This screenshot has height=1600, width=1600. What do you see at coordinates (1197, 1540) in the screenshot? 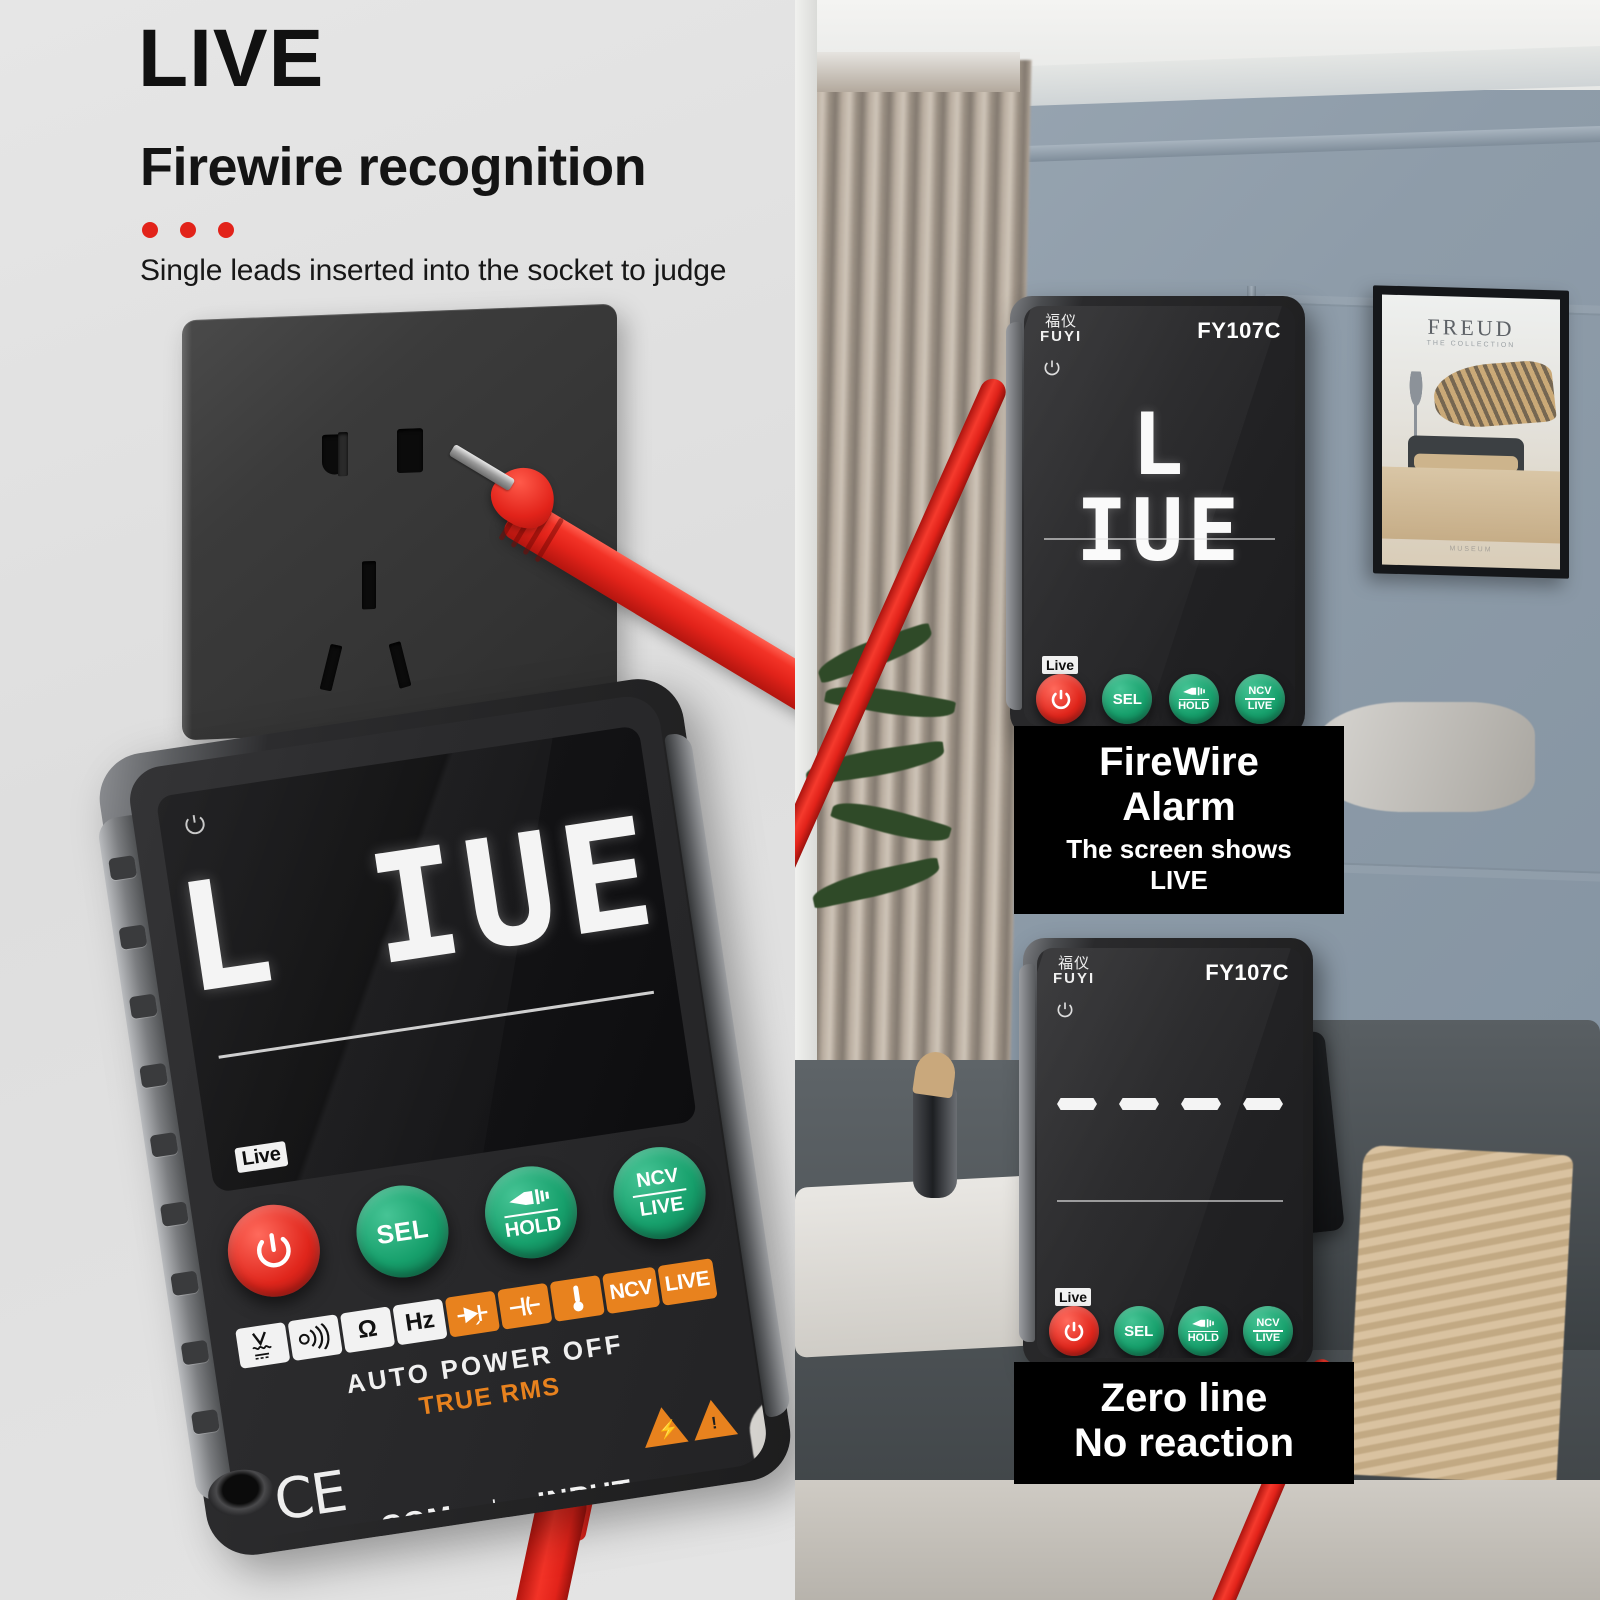
I see `floor-rug` at bounding box center [1197, 1540].